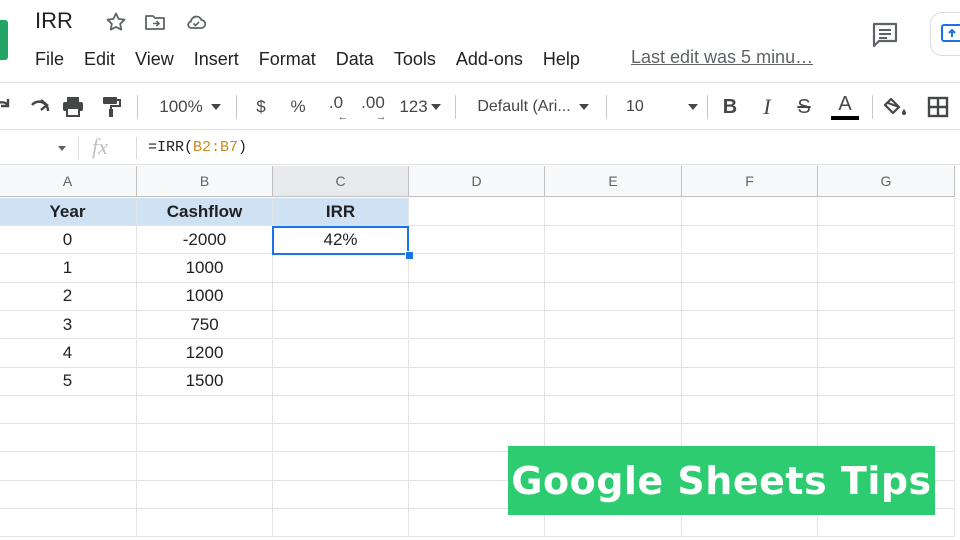 The image size is (960, 540). What do you see at coordinates (938, 107) in the screenshot?
I see `borders-icon` at bounding box center [938, 107].